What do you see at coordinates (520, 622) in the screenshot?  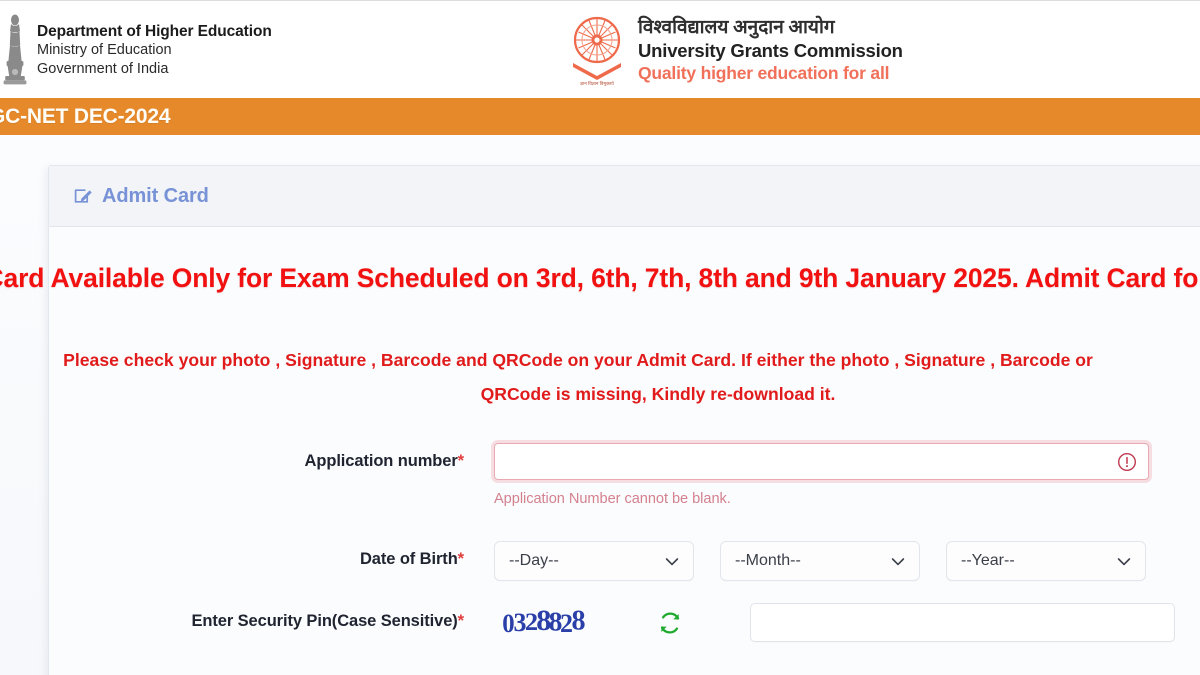 I see `captcha-digit: 3` at bounding box center [520, 622].